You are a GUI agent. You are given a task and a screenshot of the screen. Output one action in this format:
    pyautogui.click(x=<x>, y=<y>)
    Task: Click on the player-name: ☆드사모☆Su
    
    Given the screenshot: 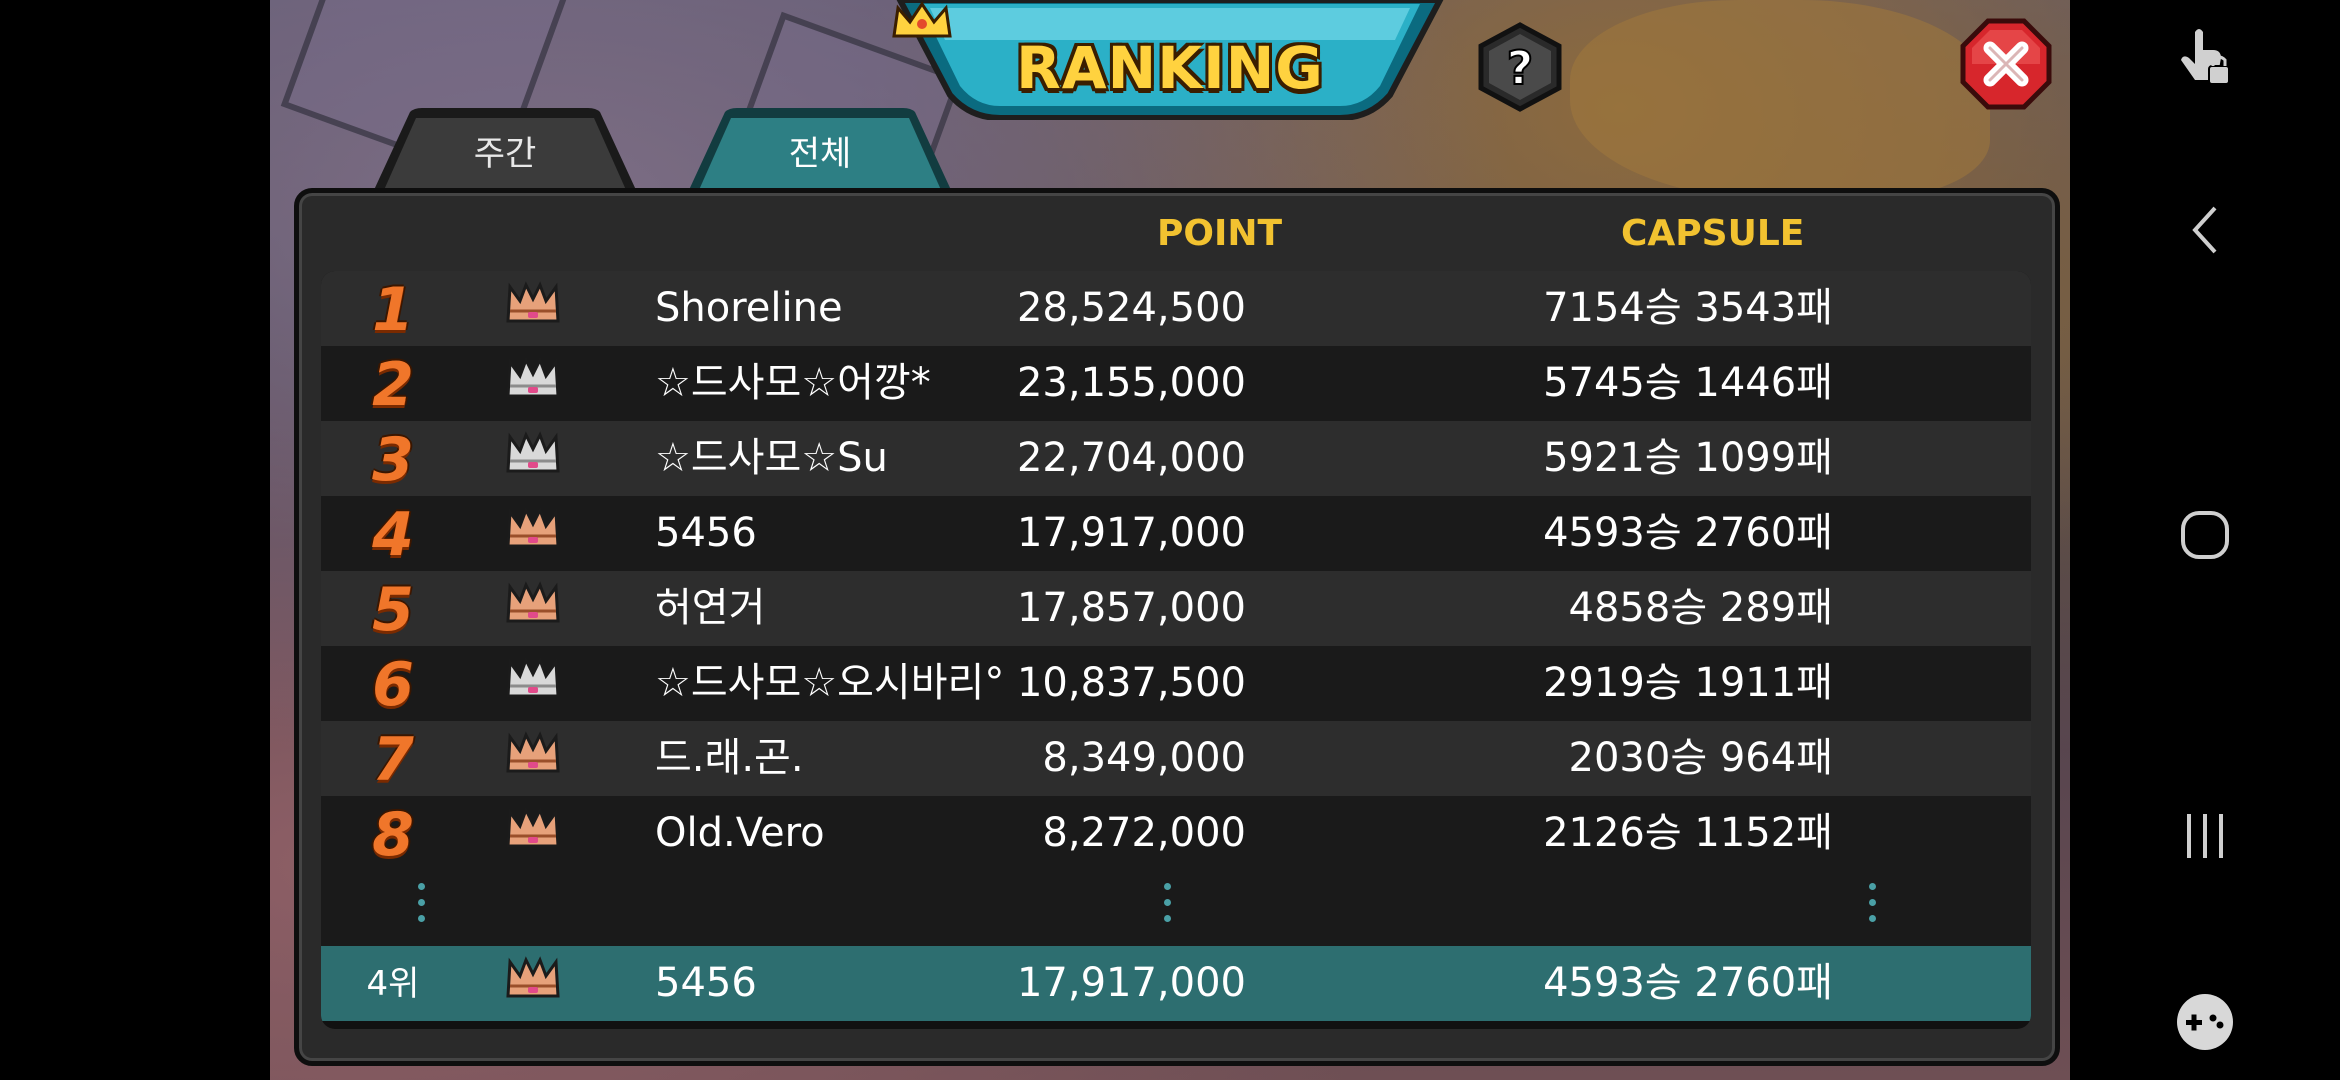 What is the action you would take?
    pyautogui.click(x=771, y=458)
    